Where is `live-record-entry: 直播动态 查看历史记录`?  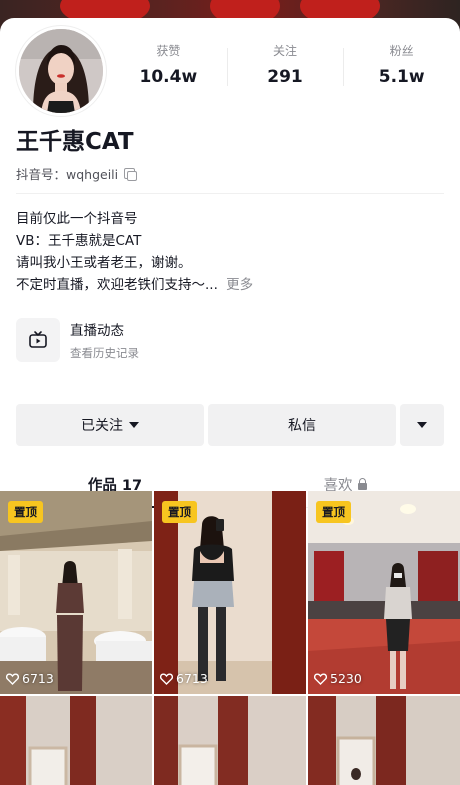
live-record-entry: 直播动态 查看历史记录 is located at coordinates (77, 340).